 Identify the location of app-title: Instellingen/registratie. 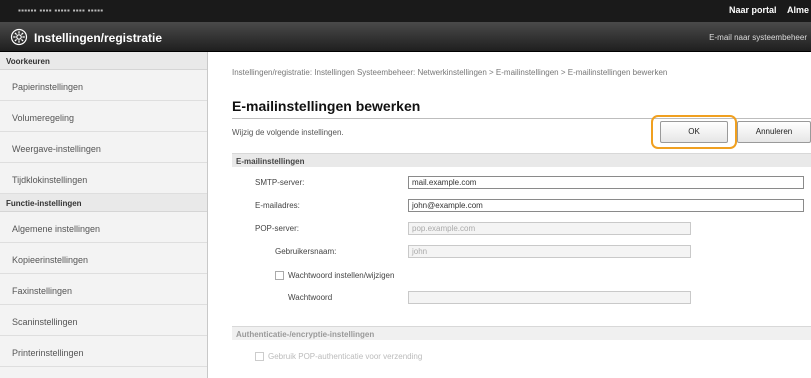
(98, 38).